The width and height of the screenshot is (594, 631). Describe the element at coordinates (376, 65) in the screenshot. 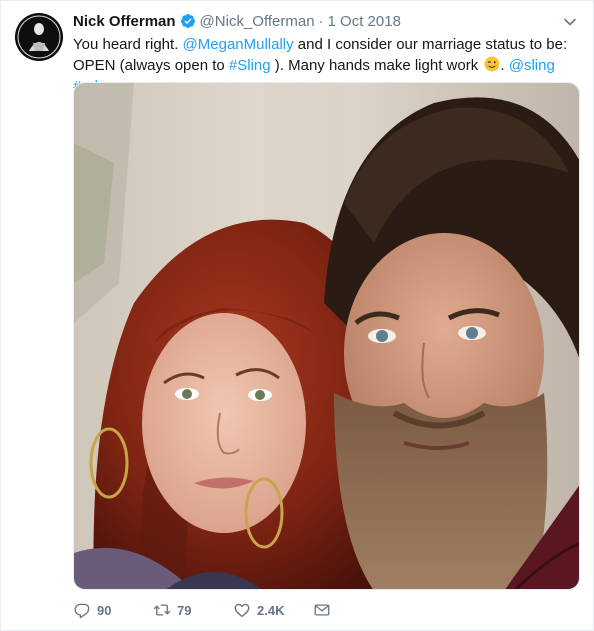

I see `text-segment: ). Many hands make light work` at that location.